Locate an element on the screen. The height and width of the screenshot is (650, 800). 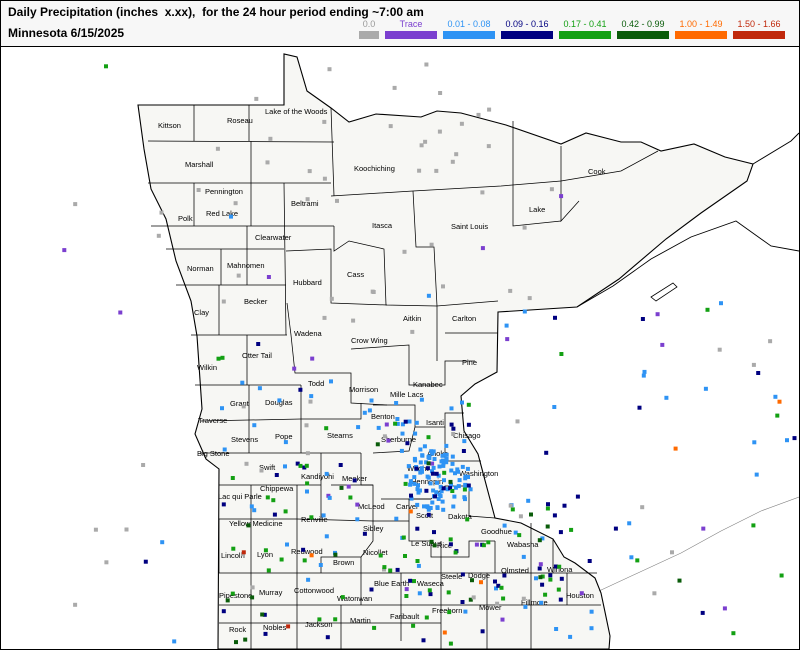
county-label: Lake is located at coordinates (537, 209).